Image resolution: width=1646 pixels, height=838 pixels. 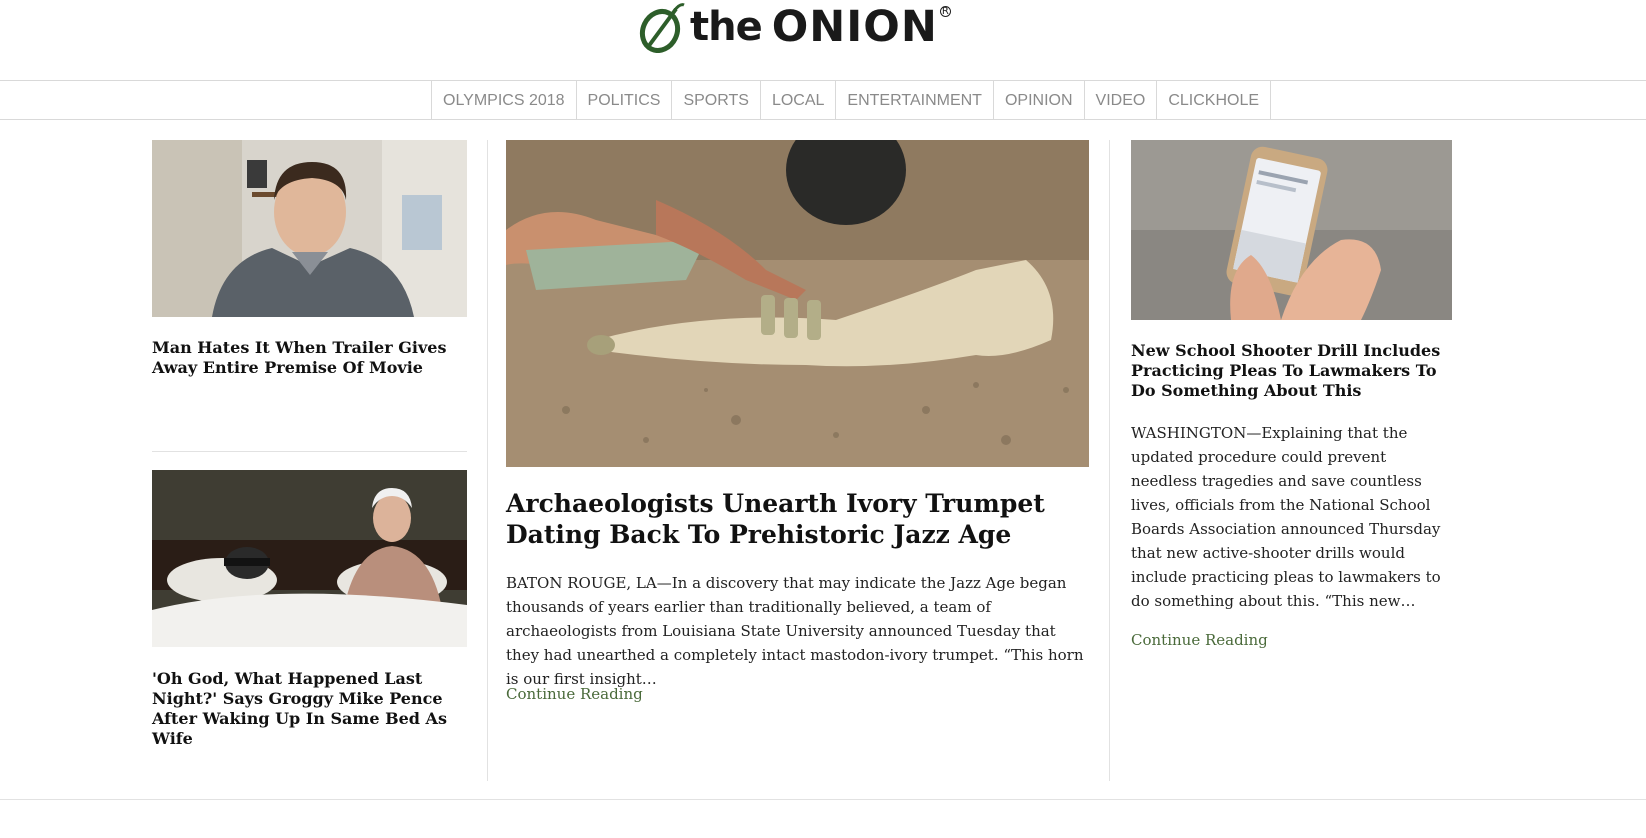 What do you see at coordinates (1199, 640) in the screenshot?
I see `story-continue-reading-link: Continue Reading` at bounding box center [1199, 640].